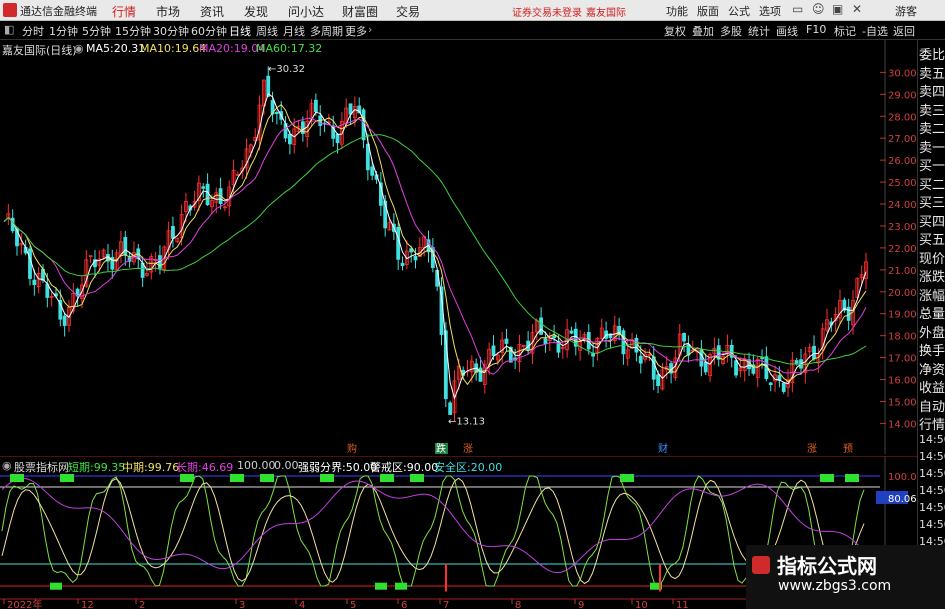 This screenshot has width=945, height=609. What do you see at coordinates (408, 11) in the screenshot?
I see `menu-trade: 交易` at bounding box center [408, 11].